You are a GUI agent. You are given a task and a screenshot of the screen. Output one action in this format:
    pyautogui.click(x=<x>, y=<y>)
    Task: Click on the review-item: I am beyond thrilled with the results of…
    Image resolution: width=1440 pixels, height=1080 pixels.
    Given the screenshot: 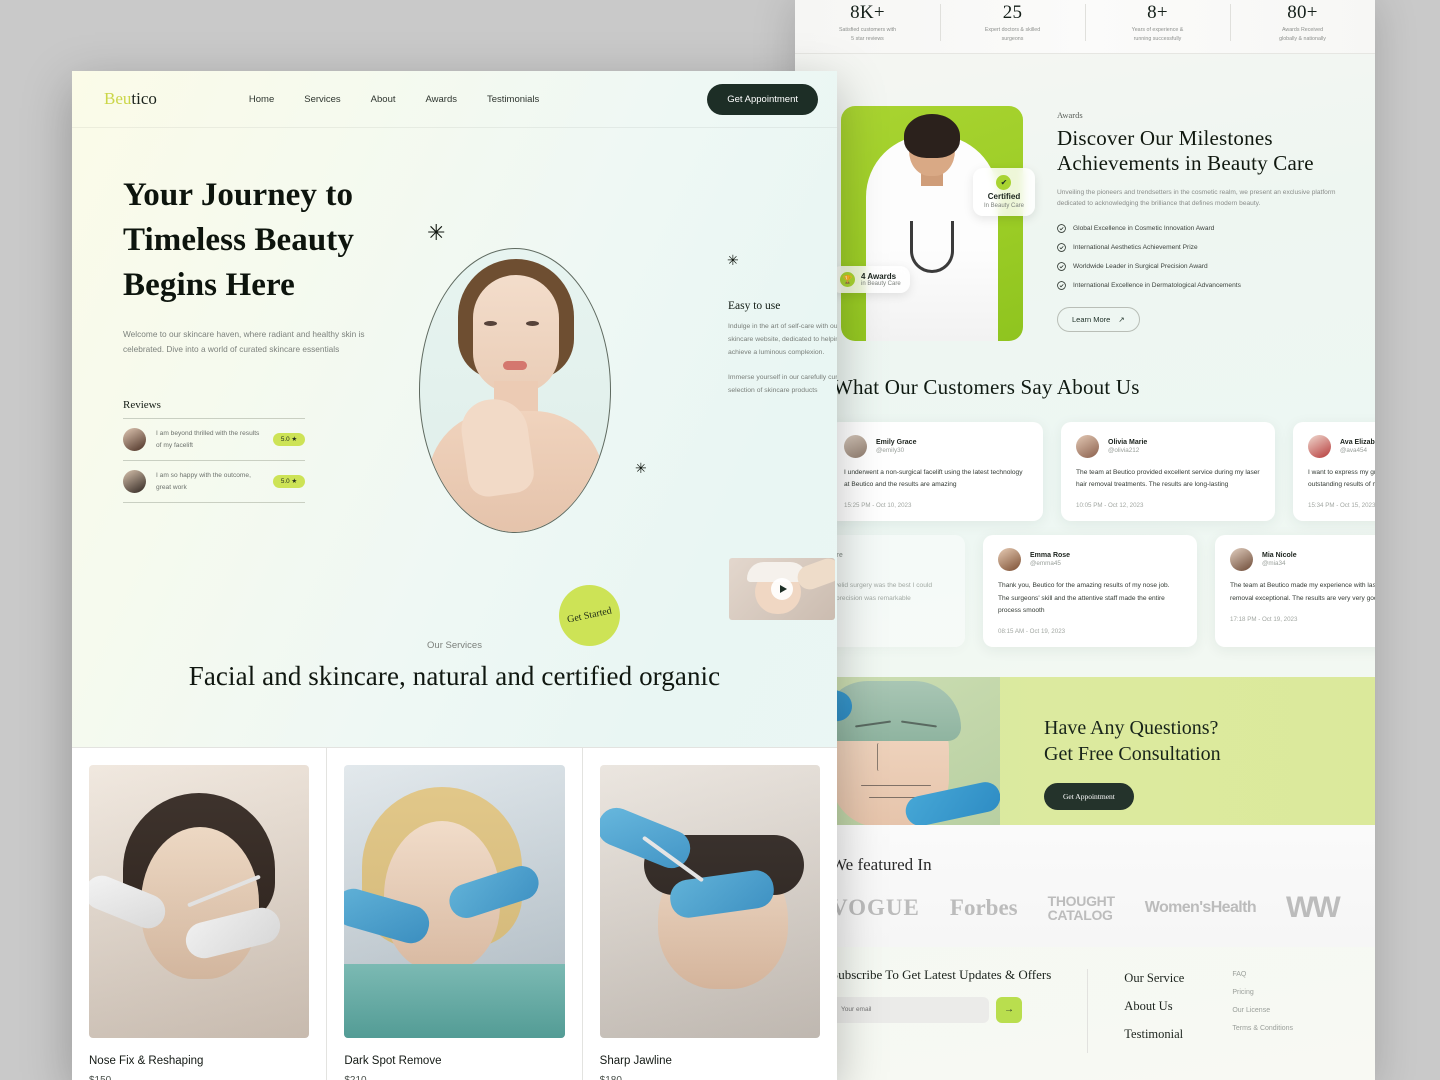 What is the action you would take?
    pyautogui.click(x=214, y=440)
    